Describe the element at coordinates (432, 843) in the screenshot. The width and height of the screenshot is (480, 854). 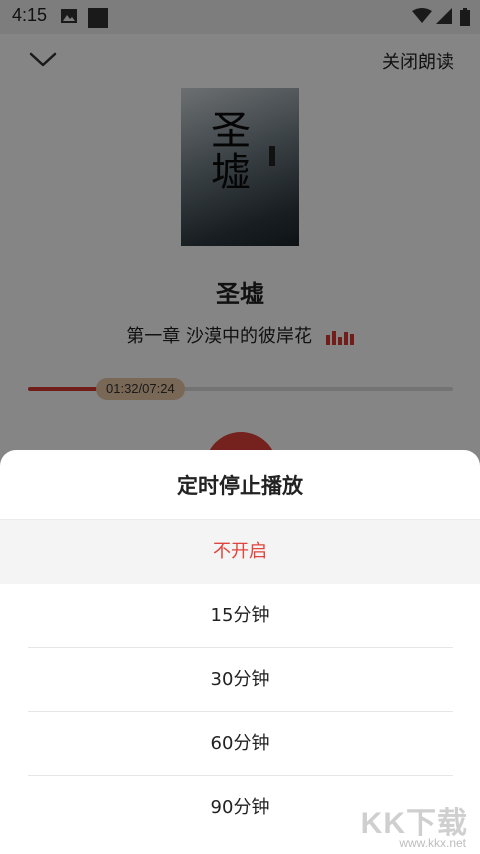
I see `watermark-url: www.kkx.net` at that location.